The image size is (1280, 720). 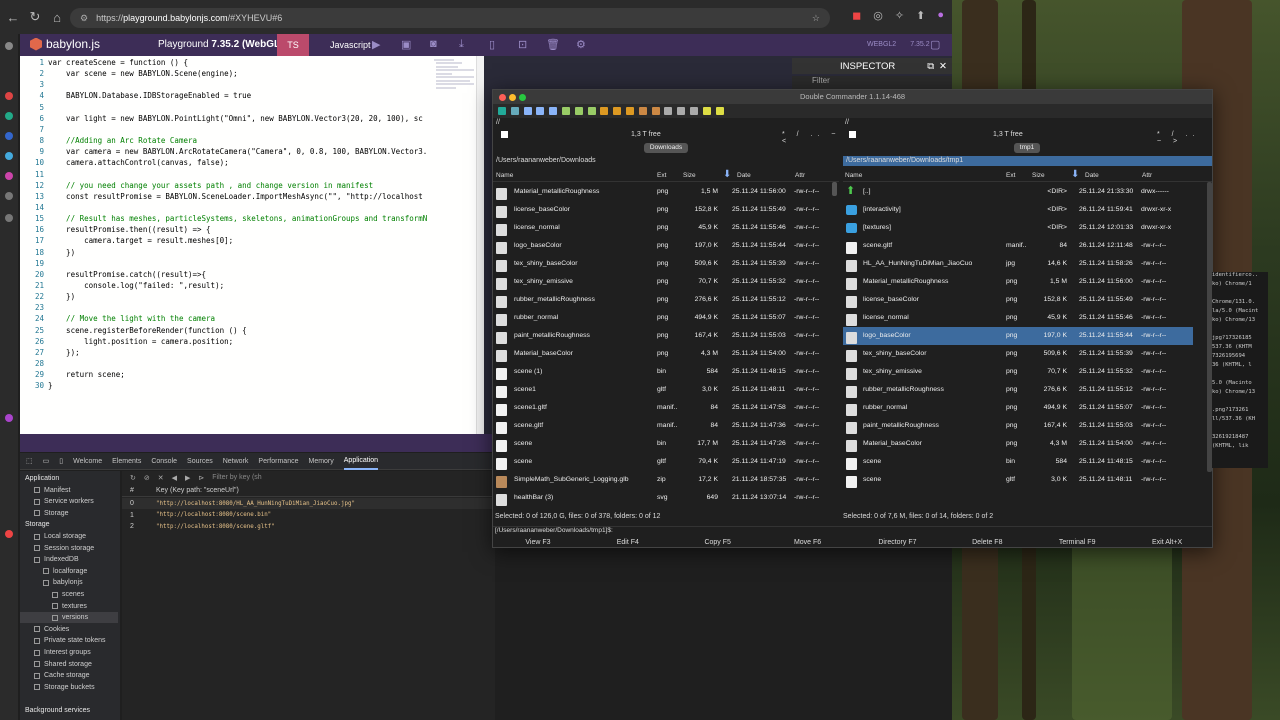 What do you see at coordinates (1018, 192) in the screenshot?
I see `file-row: ⬆ [..] <DIR> 25.11.24 21:33:30 drwx------` at bounding box center [1018, 192].